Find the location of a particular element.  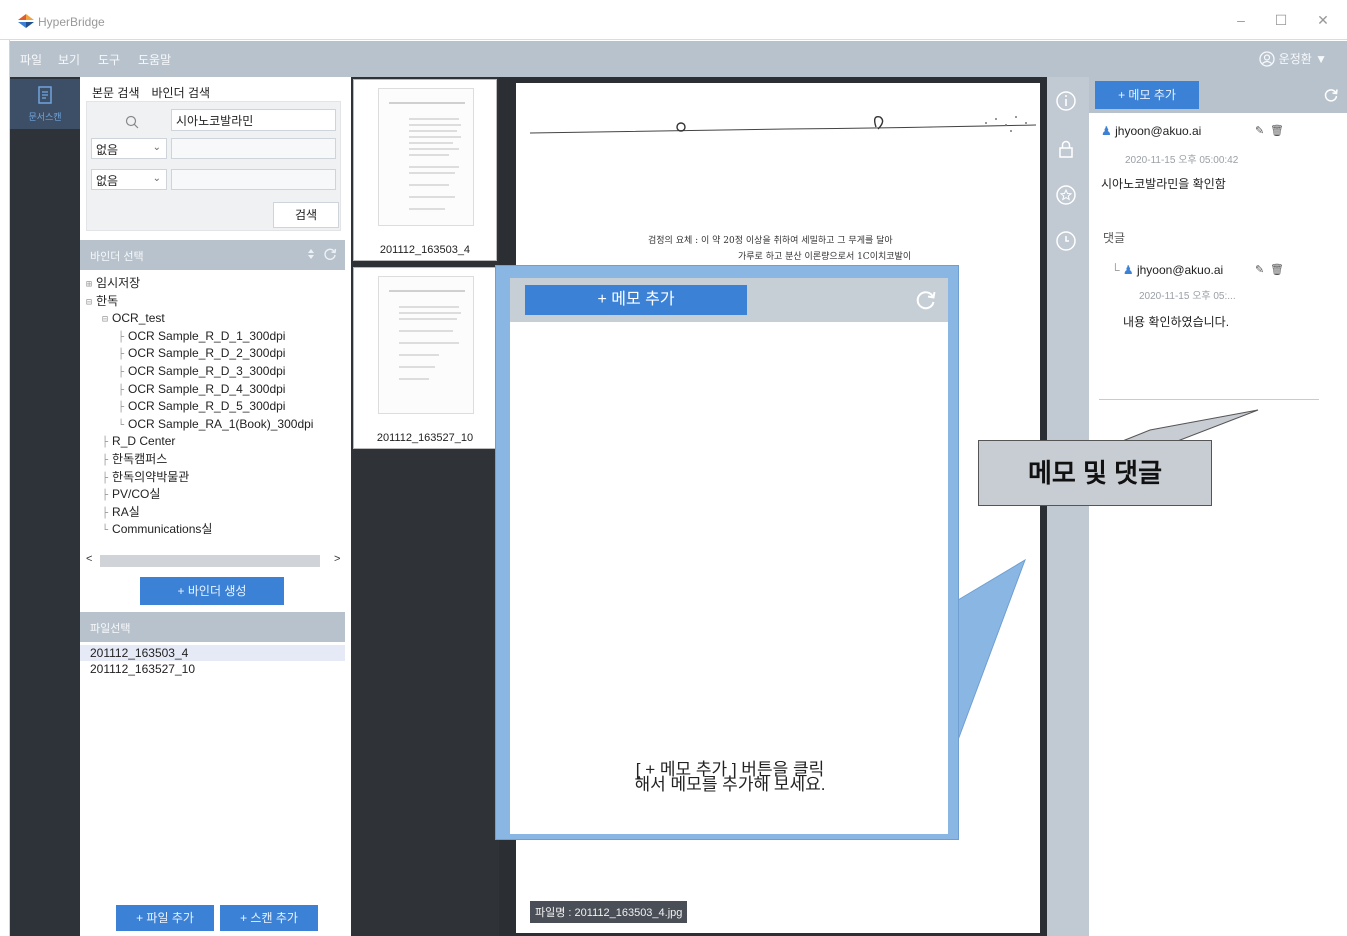

close-button: ✕ is located at coordinates (1323, 20).